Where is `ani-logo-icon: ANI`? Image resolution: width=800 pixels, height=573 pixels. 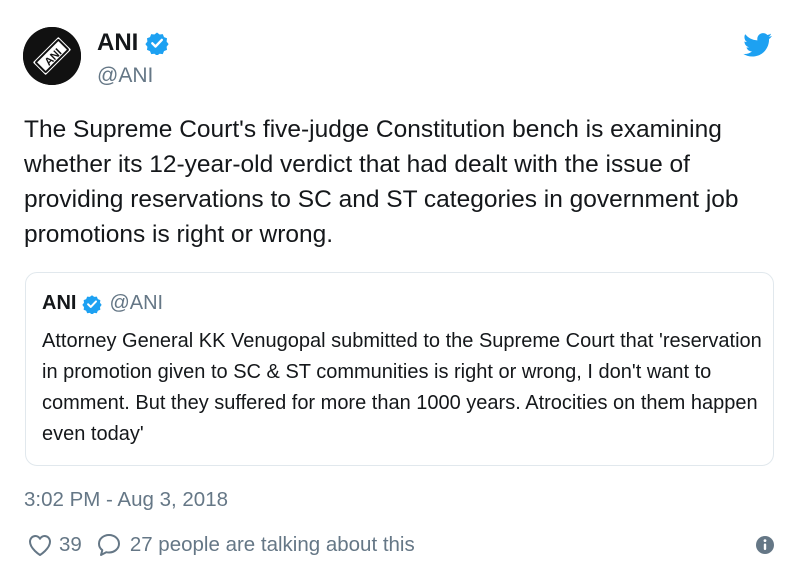
ani-logo-icon: ANI is located at coordinates (52, 56).